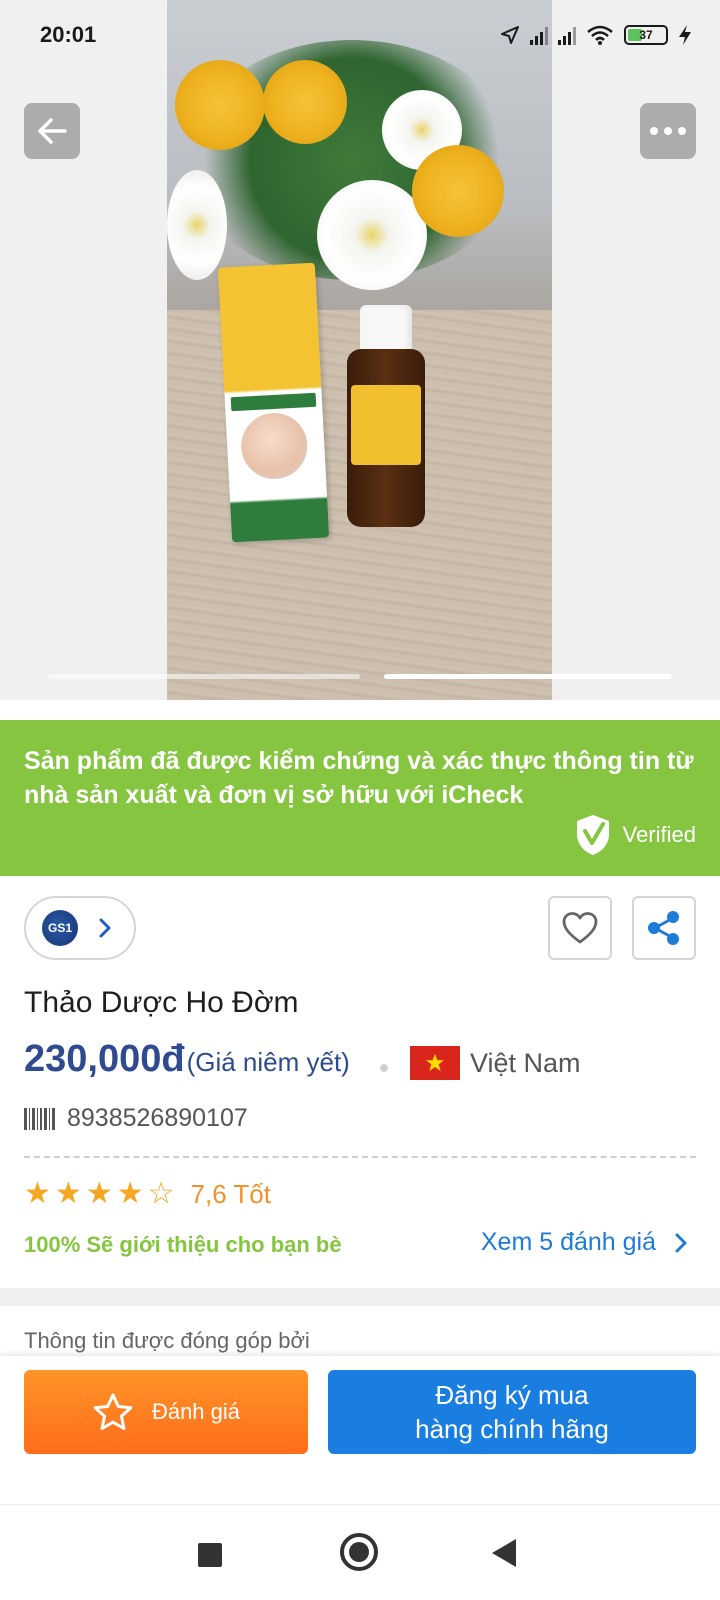  I want to click on back-button, so click(52, 131).